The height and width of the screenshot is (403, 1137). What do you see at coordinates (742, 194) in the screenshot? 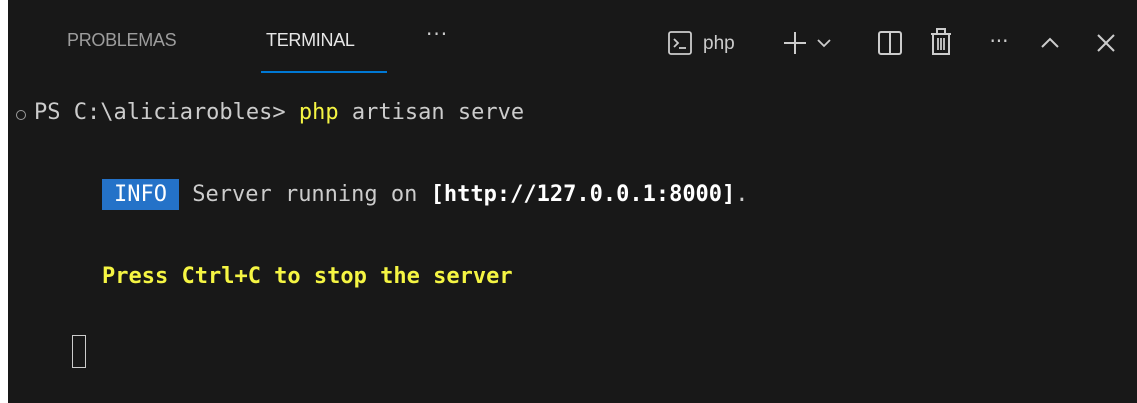
I see `info-period: .` at bounding box center [742, 194].